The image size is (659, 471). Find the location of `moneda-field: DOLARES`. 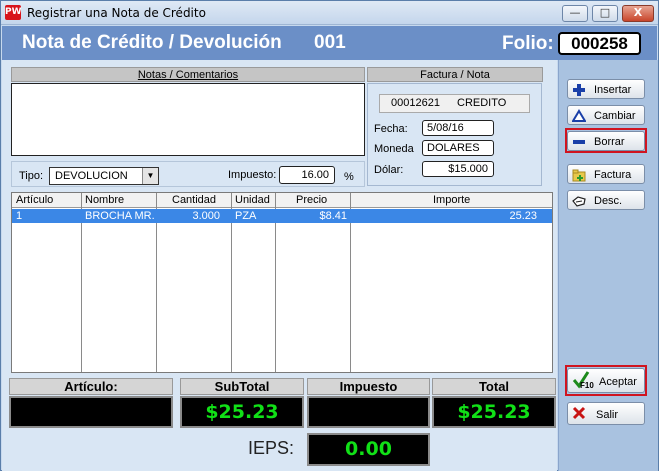

moneda-field: DOLARES is located at coordinates (458, 148).